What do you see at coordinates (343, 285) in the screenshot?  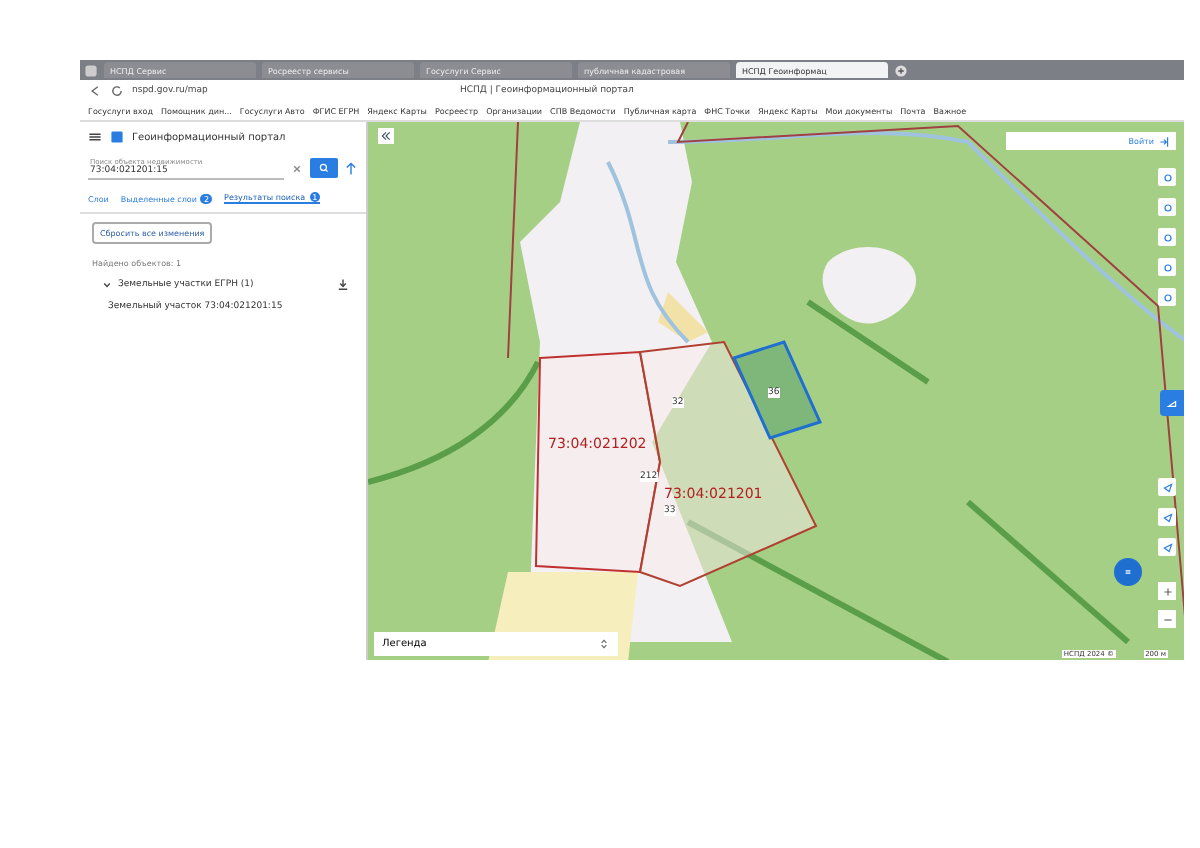 I see `download-icon` at bounding box center [343, 285].